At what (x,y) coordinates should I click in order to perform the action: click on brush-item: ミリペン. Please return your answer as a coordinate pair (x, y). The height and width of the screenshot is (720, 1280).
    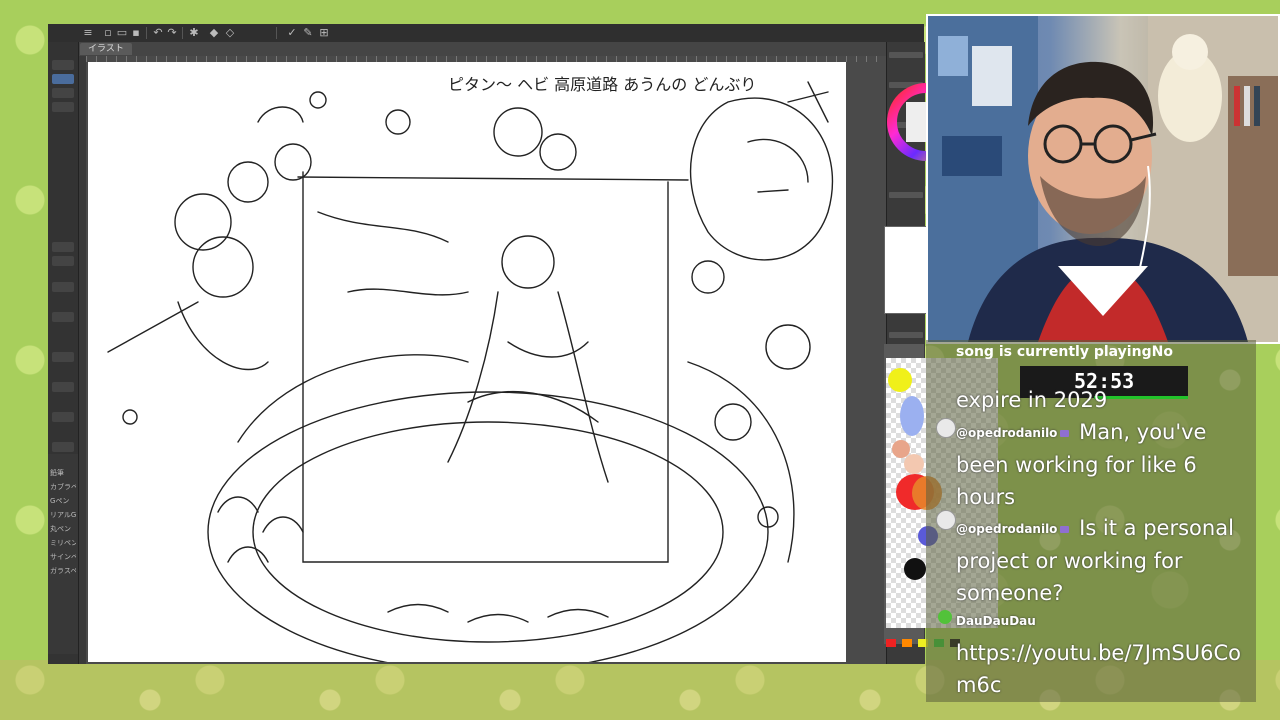
    Looking at the image, I should click on (63, 543).